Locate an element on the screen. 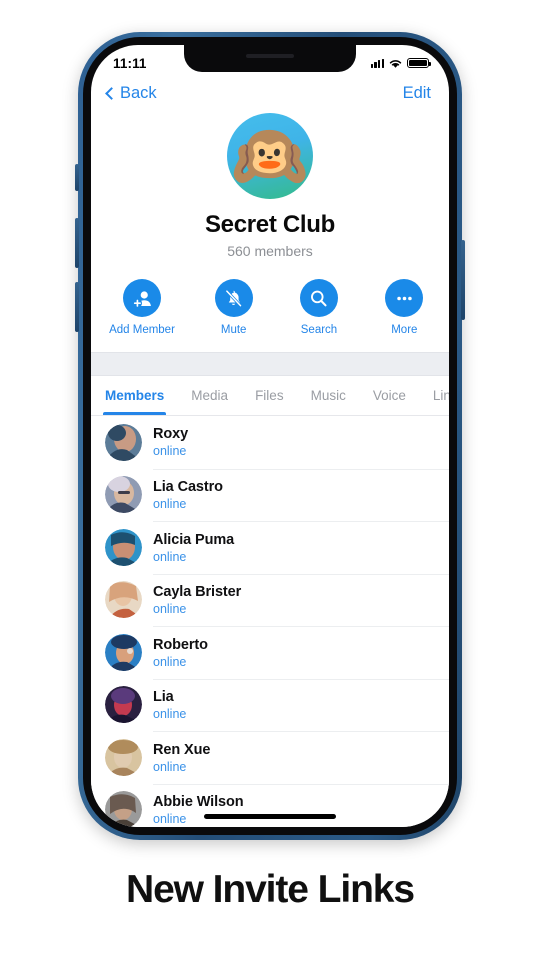  list-item: Lia Castro online is located at coordinates (270, 495).